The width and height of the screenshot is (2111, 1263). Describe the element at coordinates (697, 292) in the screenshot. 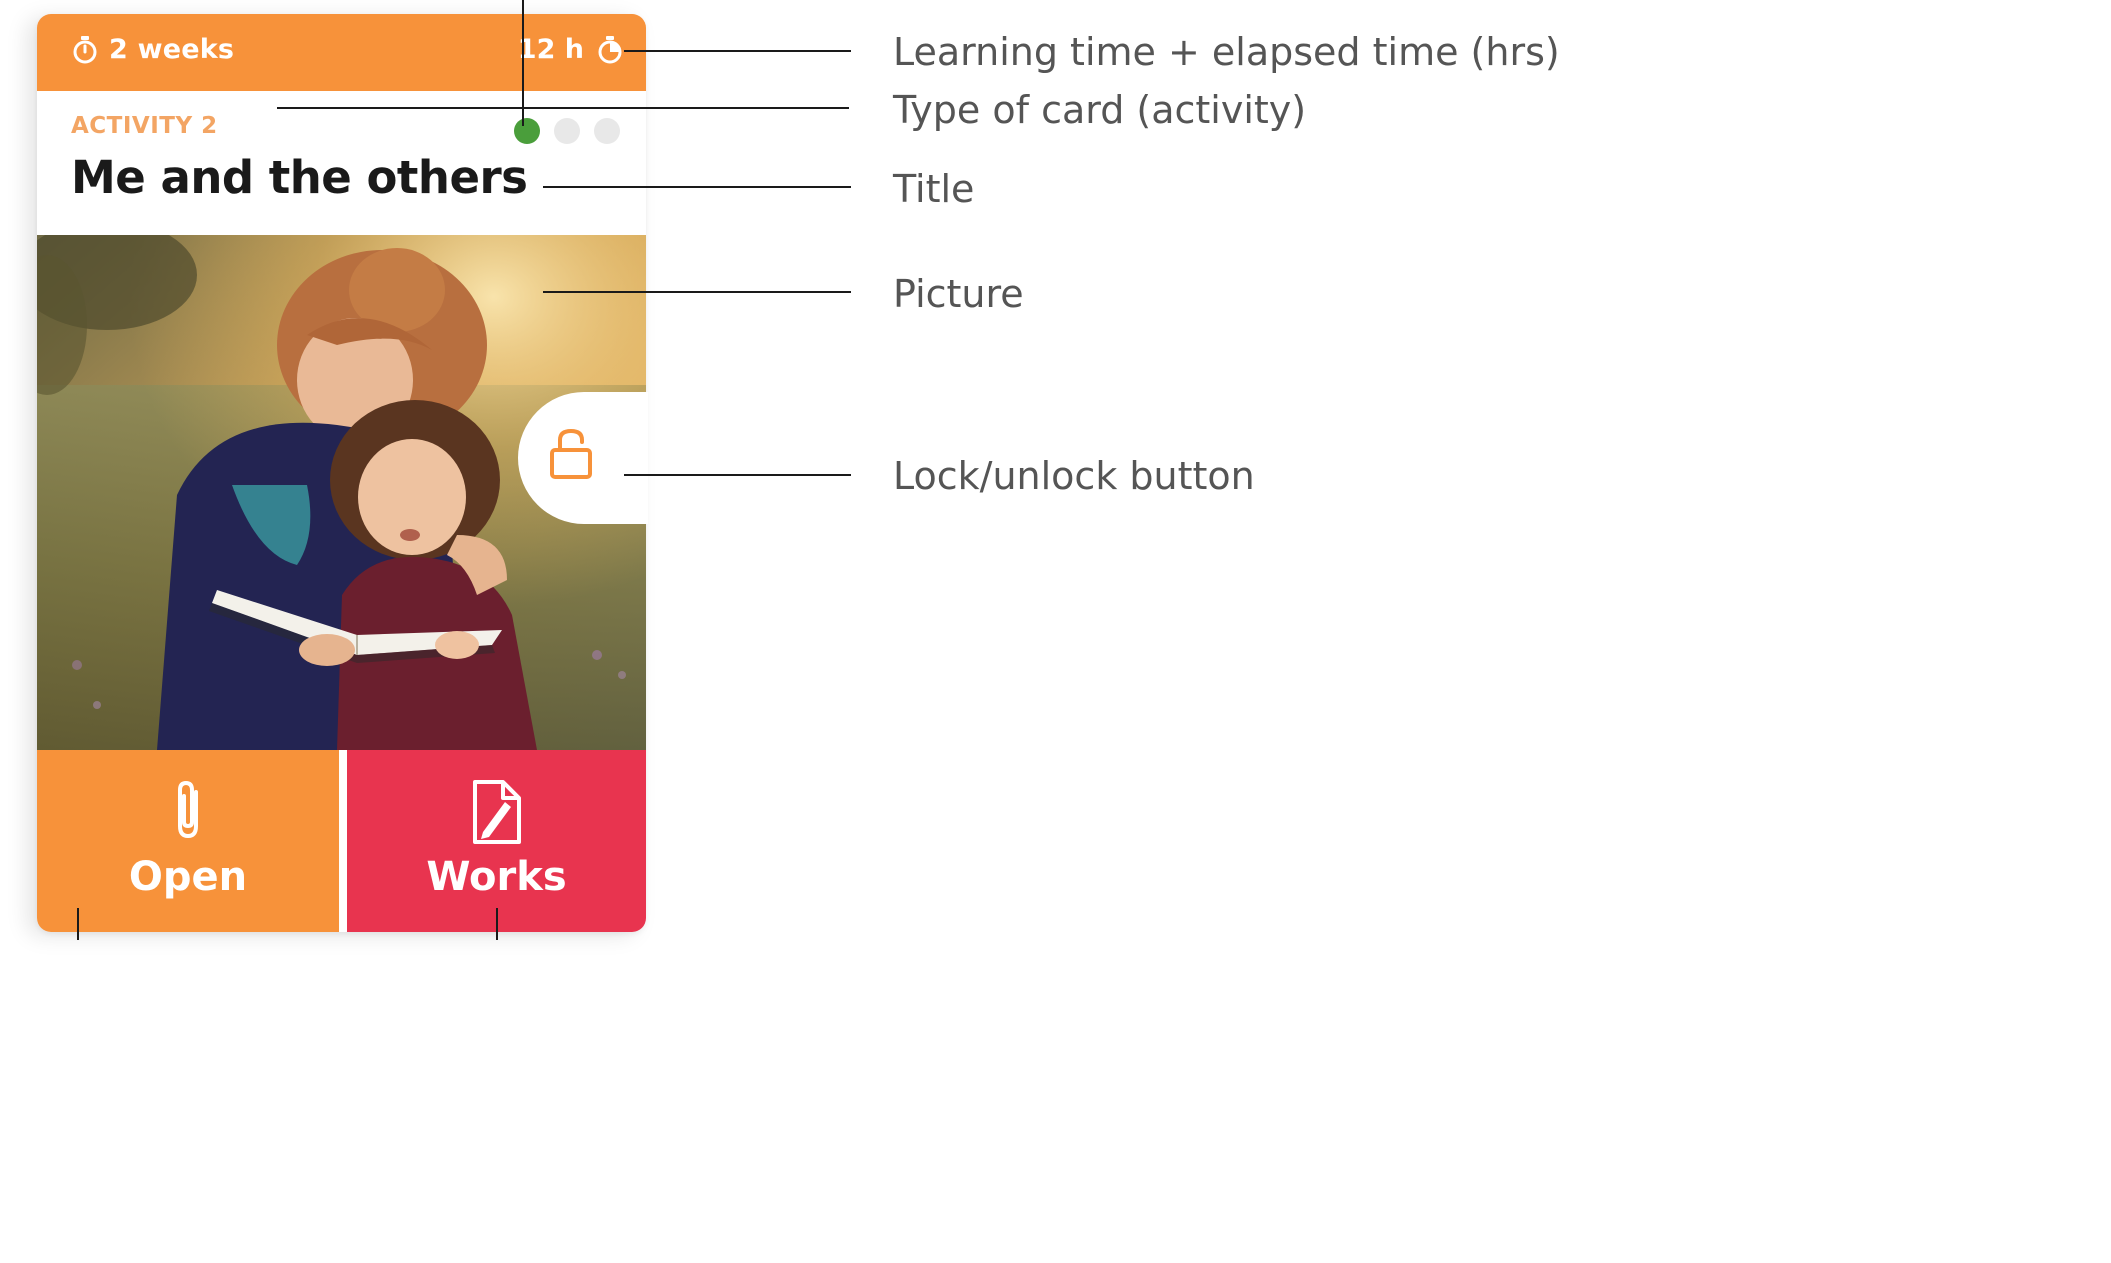

I see `picture-leader-line` at that location.